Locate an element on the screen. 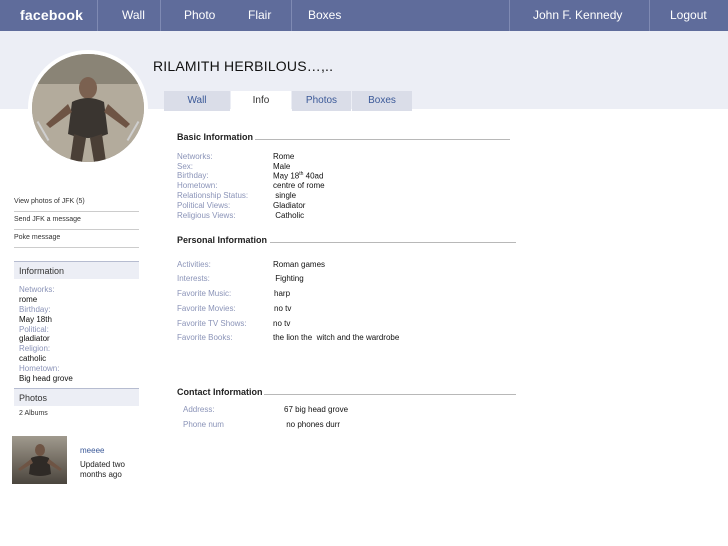 Image resolution: width=728 pixels, height=546 pixels. nav-flair: Flair is located at coordinates (259, 15).